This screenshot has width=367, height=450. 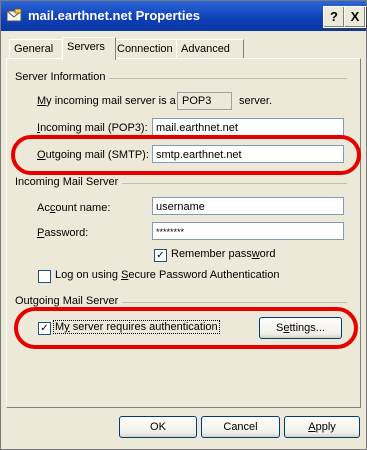 I want to click on help-button: ?, so click(x=334, y=17).